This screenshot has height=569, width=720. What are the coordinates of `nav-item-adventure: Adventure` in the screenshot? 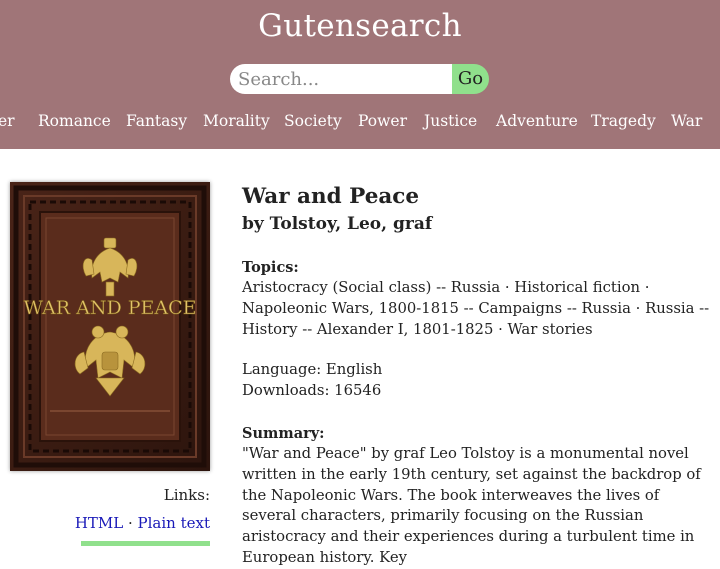 It's located at (537, 121).